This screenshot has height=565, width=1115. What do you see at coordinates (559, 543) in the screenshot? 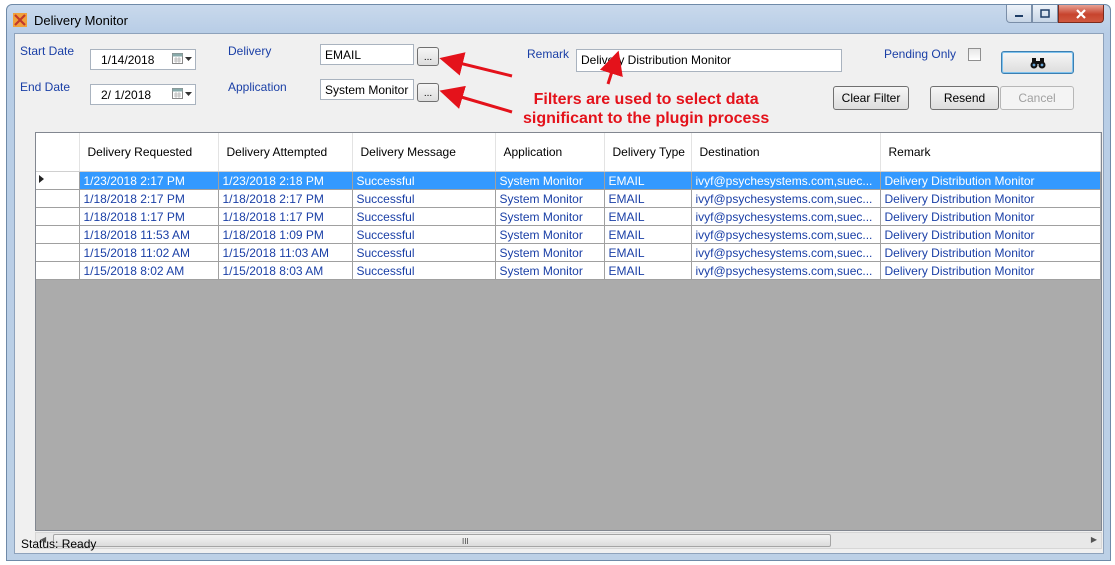
I see `status-bar: Status: Ready` at bounding box center [559, 543].